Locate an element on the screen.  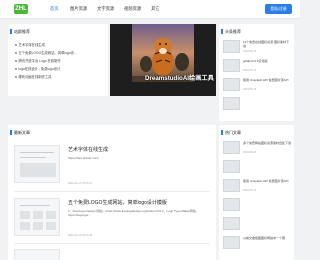
featured-banner: DreamstudioAI绘画工具 is located at coordinates (163, 60).